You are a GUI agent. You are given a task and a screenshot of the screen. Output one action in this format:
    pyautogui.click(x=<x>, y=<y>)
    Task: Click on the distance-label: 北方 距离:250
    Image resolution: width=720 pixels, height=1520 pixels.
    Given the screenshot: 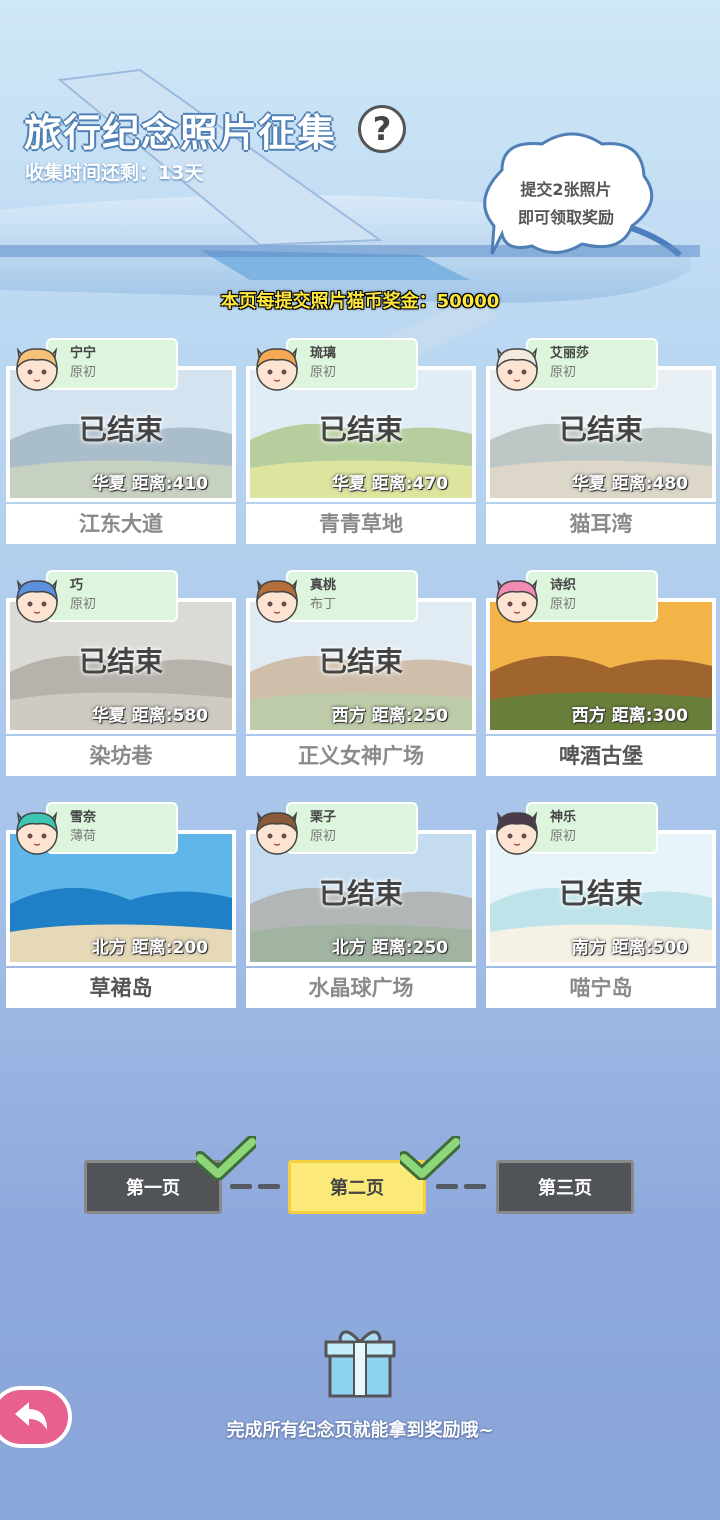 What is the action you would take?
    pyautogui.click(x=389, y=948)
    